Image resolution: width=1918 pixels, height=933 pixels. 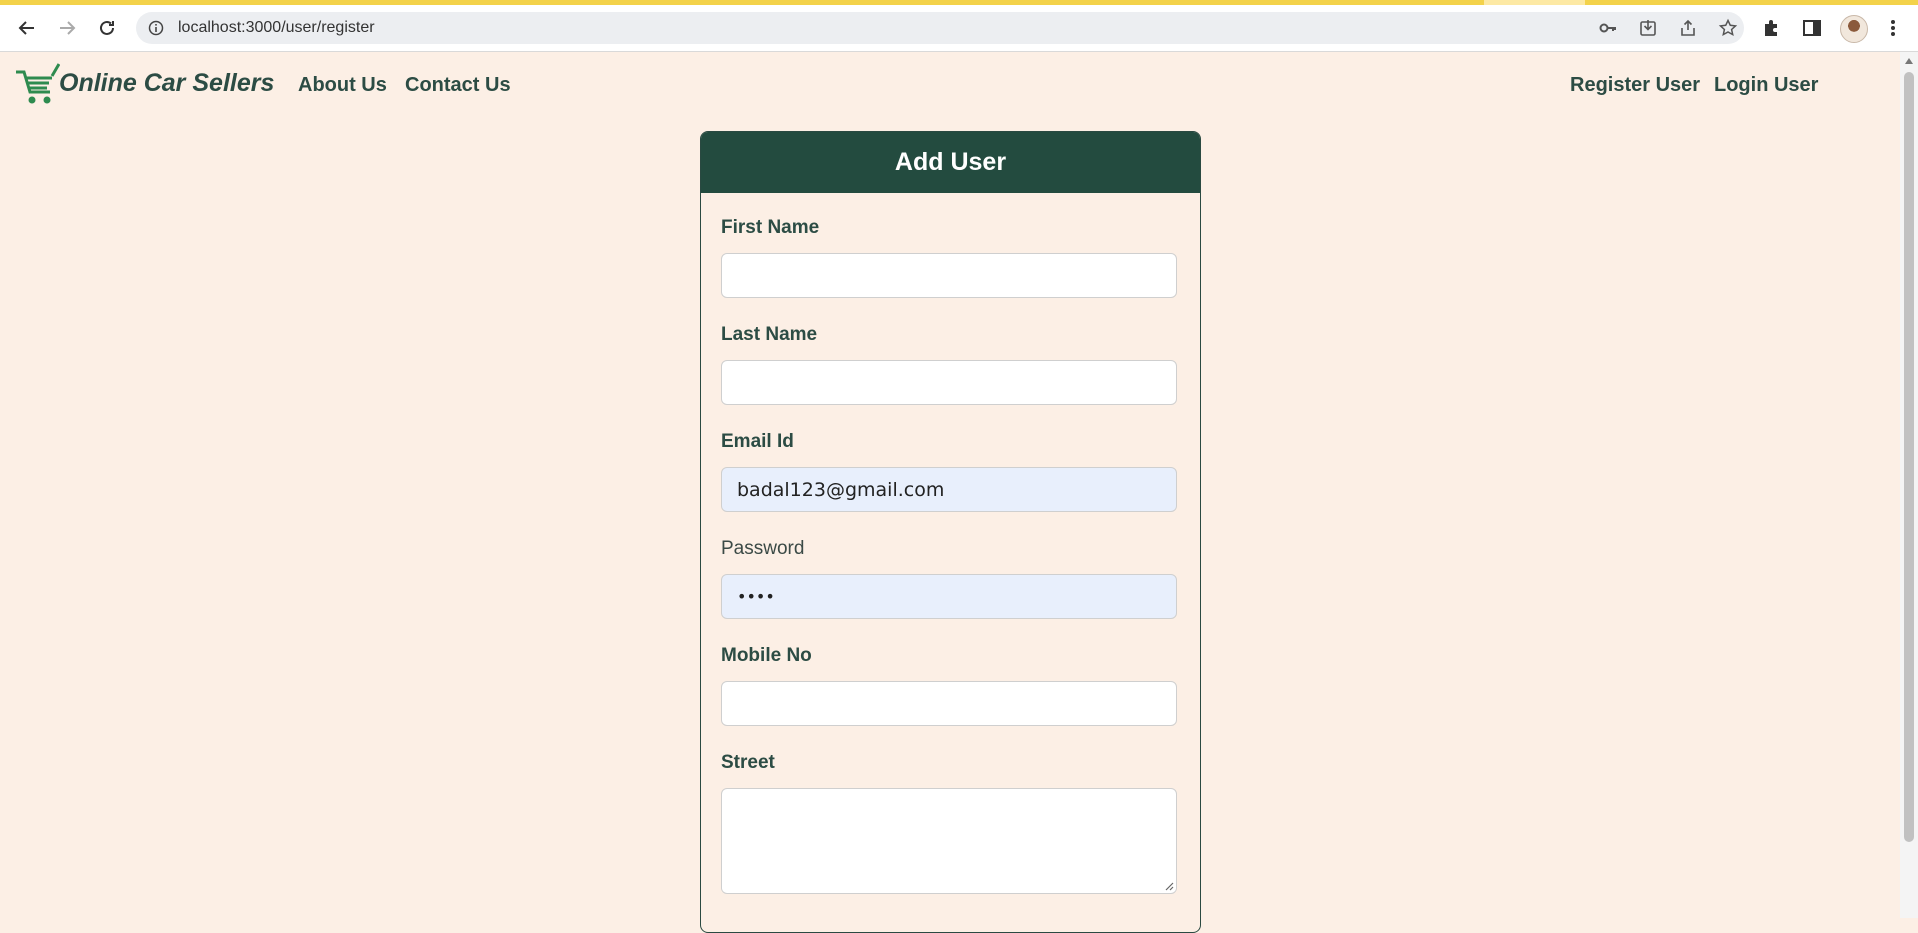 What do you see at coordinates (1635, 85) in the screenshot?
I see `nav-link-register-user: Register User` at bounding box center [1635, 85].